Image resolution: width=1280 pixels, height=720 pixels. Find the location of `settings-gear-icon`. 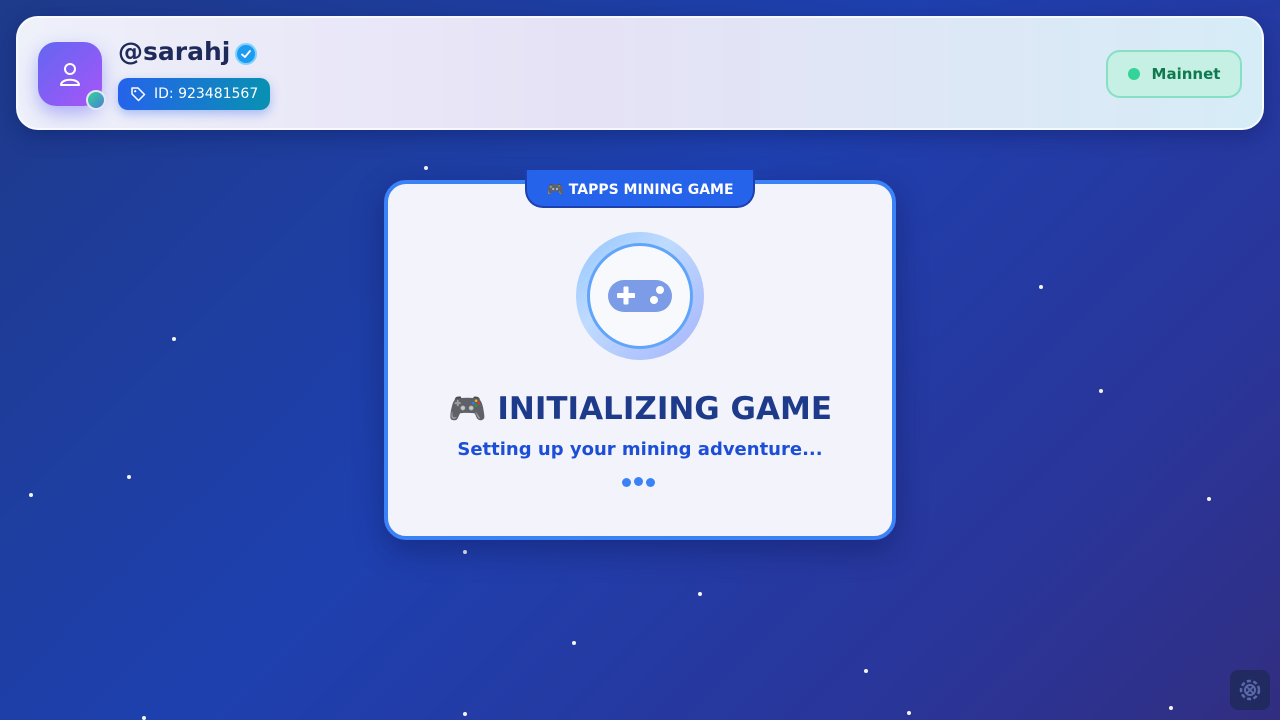

settings-gear-icon is located at coordinates (1250, 690).